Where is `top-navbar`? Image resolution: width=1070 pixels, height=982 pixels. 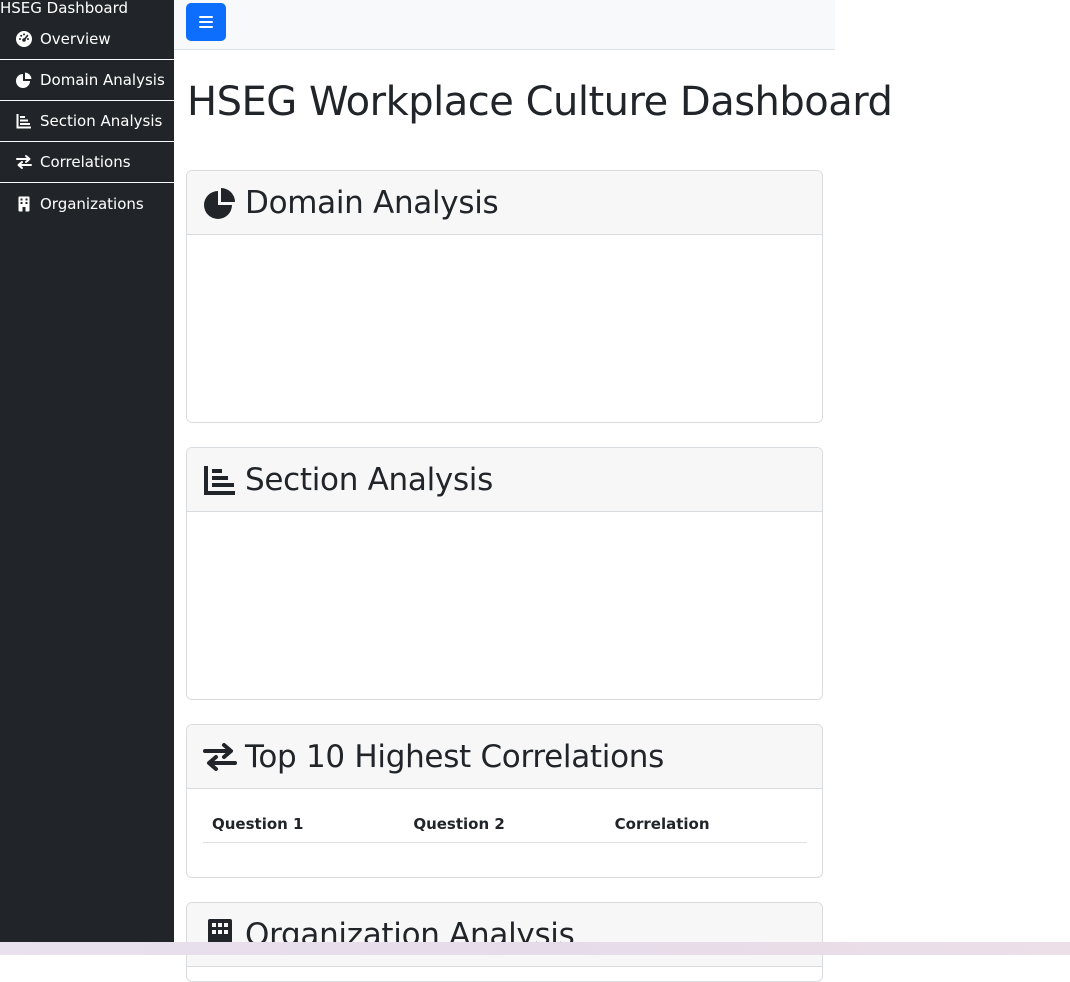 top-navbar is located at coordinates (504, 25).